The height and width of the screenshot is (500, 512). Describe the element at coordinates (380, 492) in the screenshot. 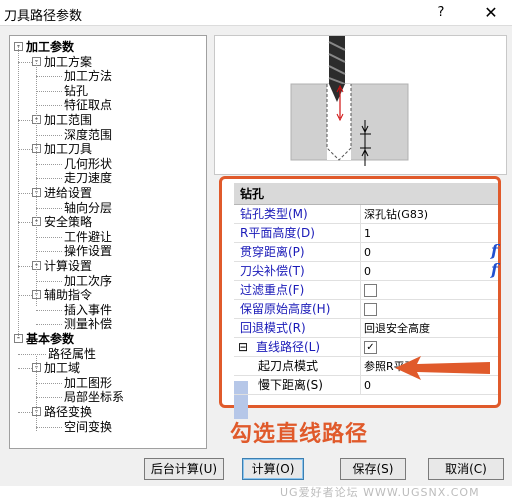

I see `watermark: UG爱好者论坛 WWW.UGSNX.COM` at that location.